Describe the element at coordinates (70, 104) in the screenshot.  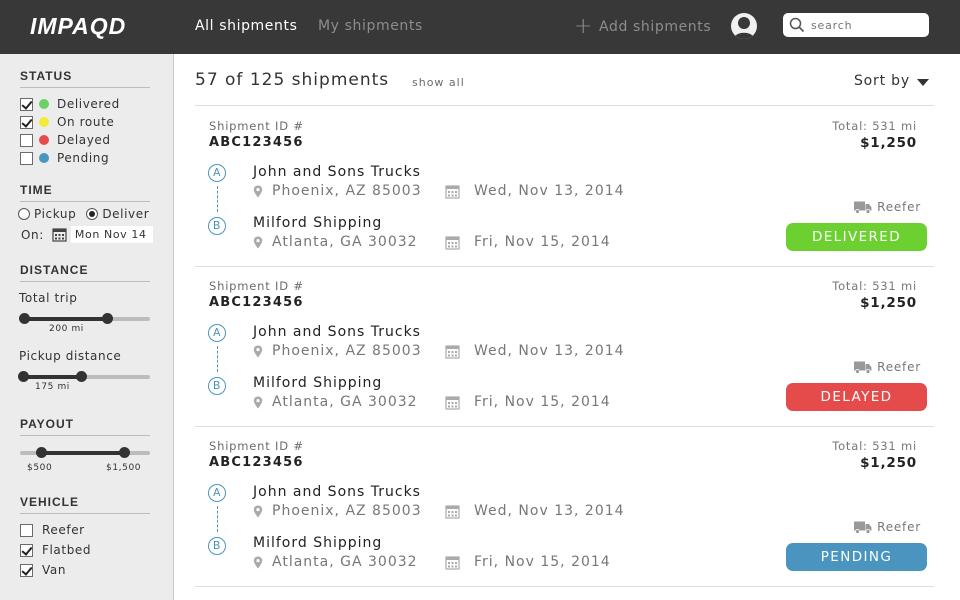
I see `status-filter-delivered: Delivered` at that location.